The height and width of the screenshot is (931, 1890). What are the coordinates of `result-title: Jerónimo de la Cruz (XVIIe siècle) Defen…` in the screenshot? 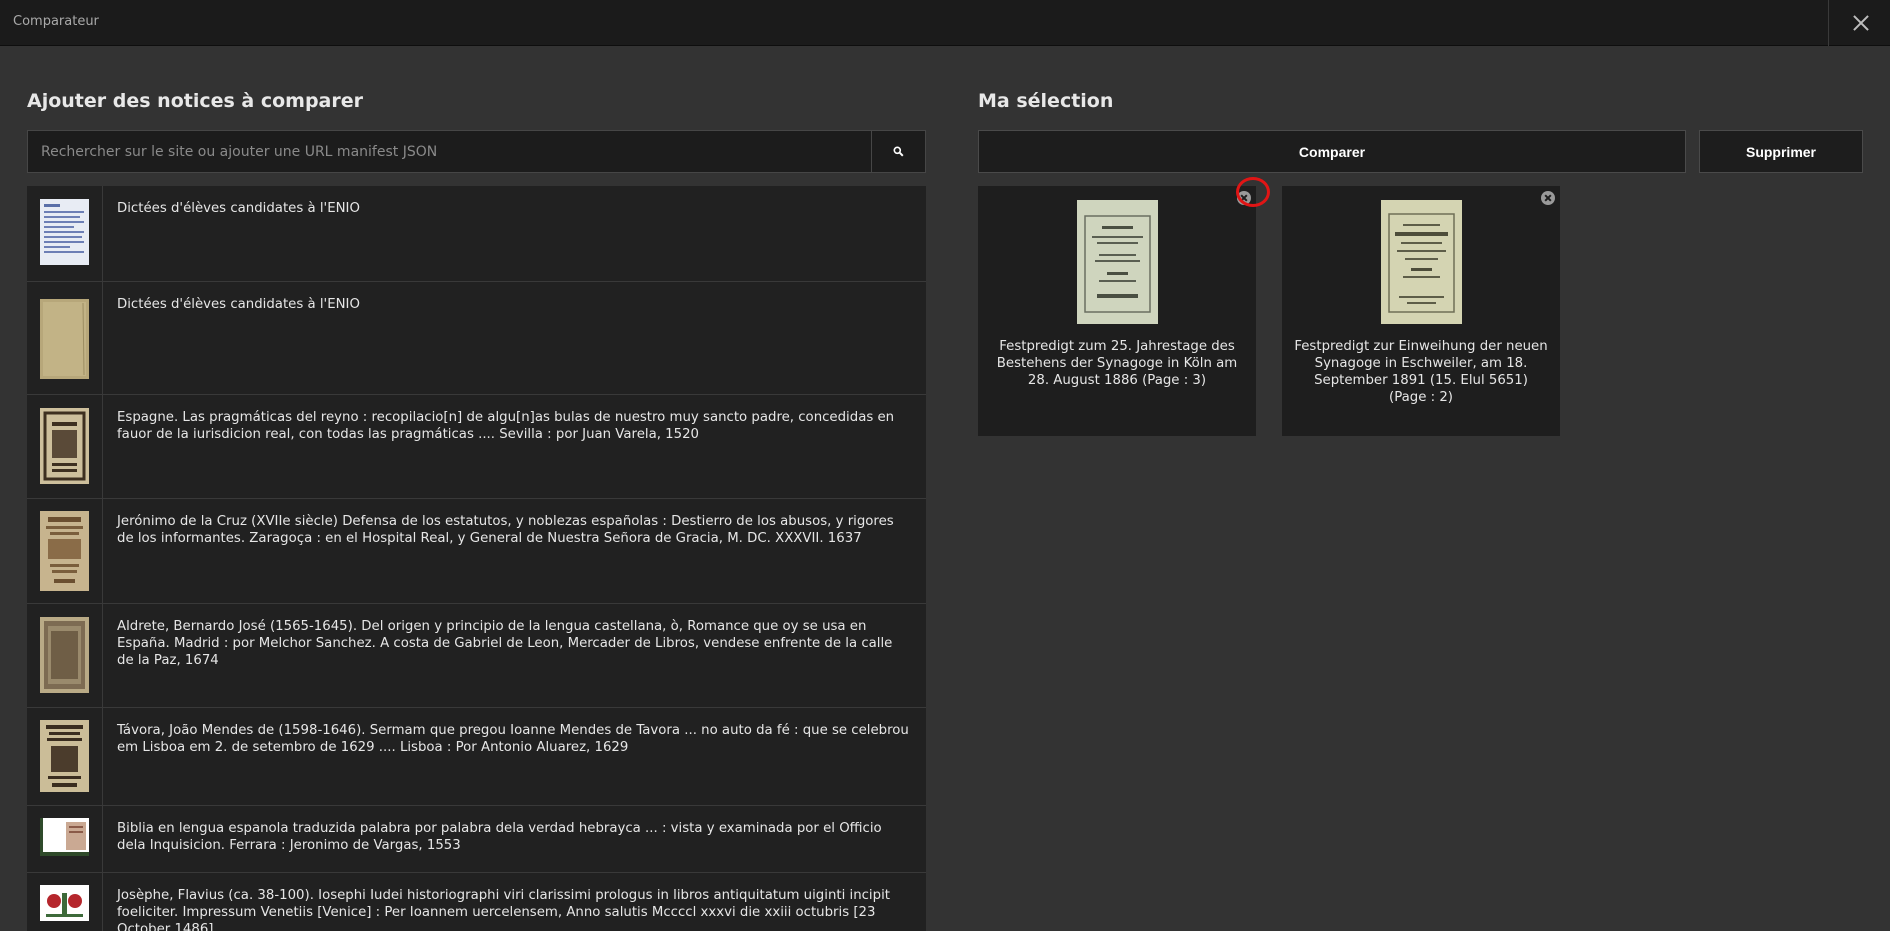 It's located at (505, 530).